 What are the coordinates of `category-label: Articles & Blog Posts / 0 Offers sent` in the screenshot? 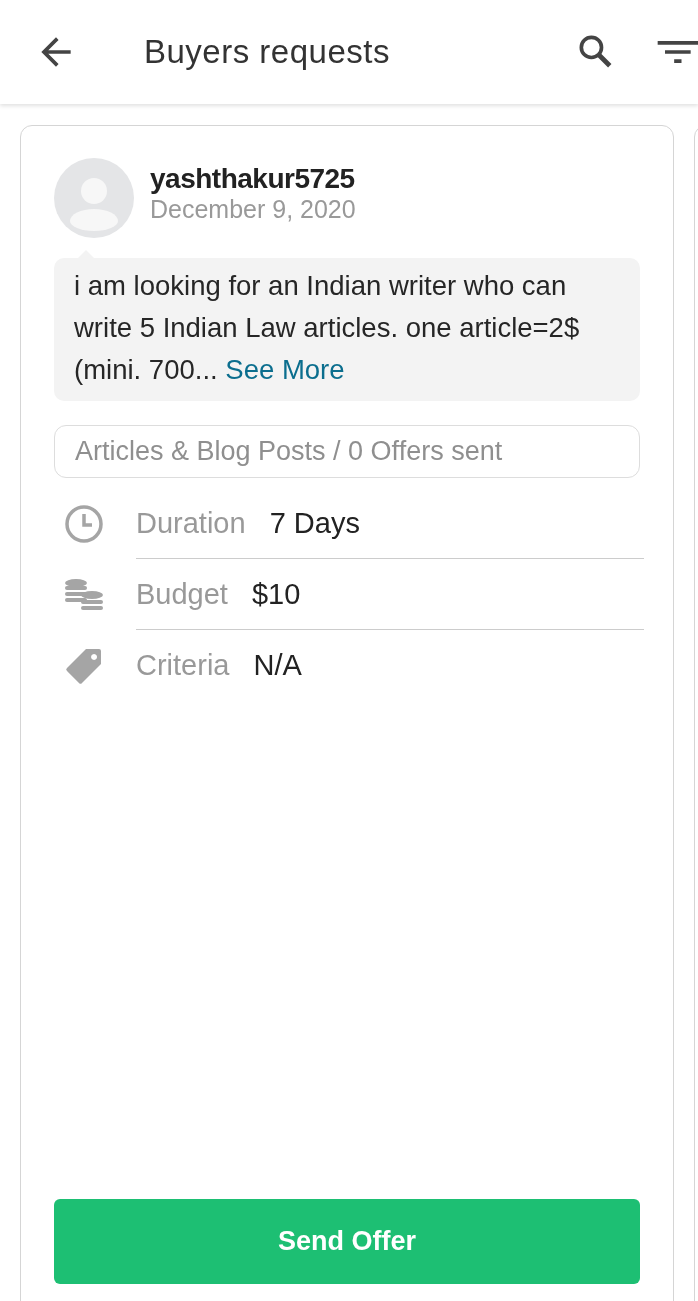 It's located at (347, 451).